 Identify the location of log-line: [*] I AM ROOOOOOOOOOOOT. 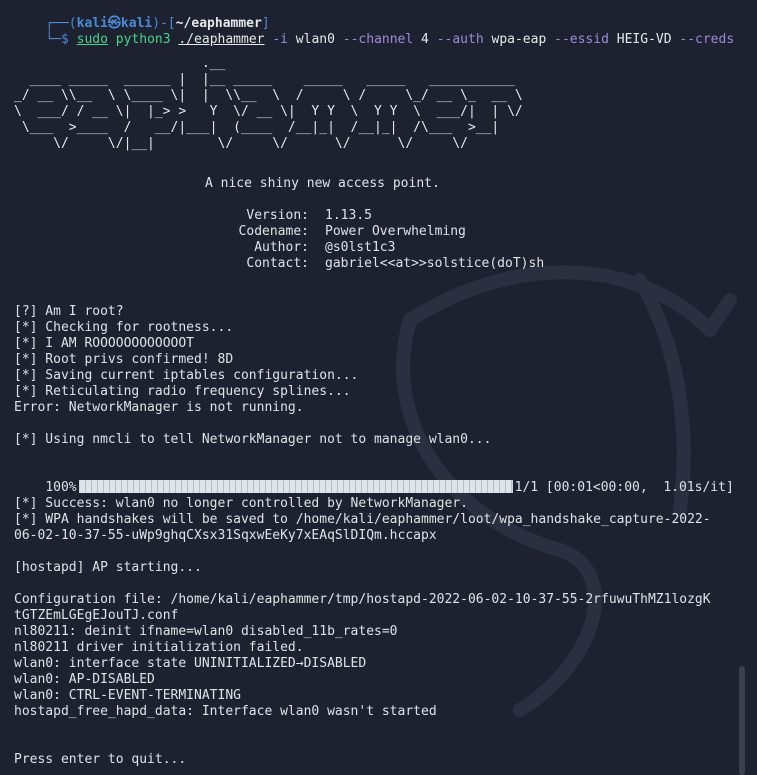
(104, 343).